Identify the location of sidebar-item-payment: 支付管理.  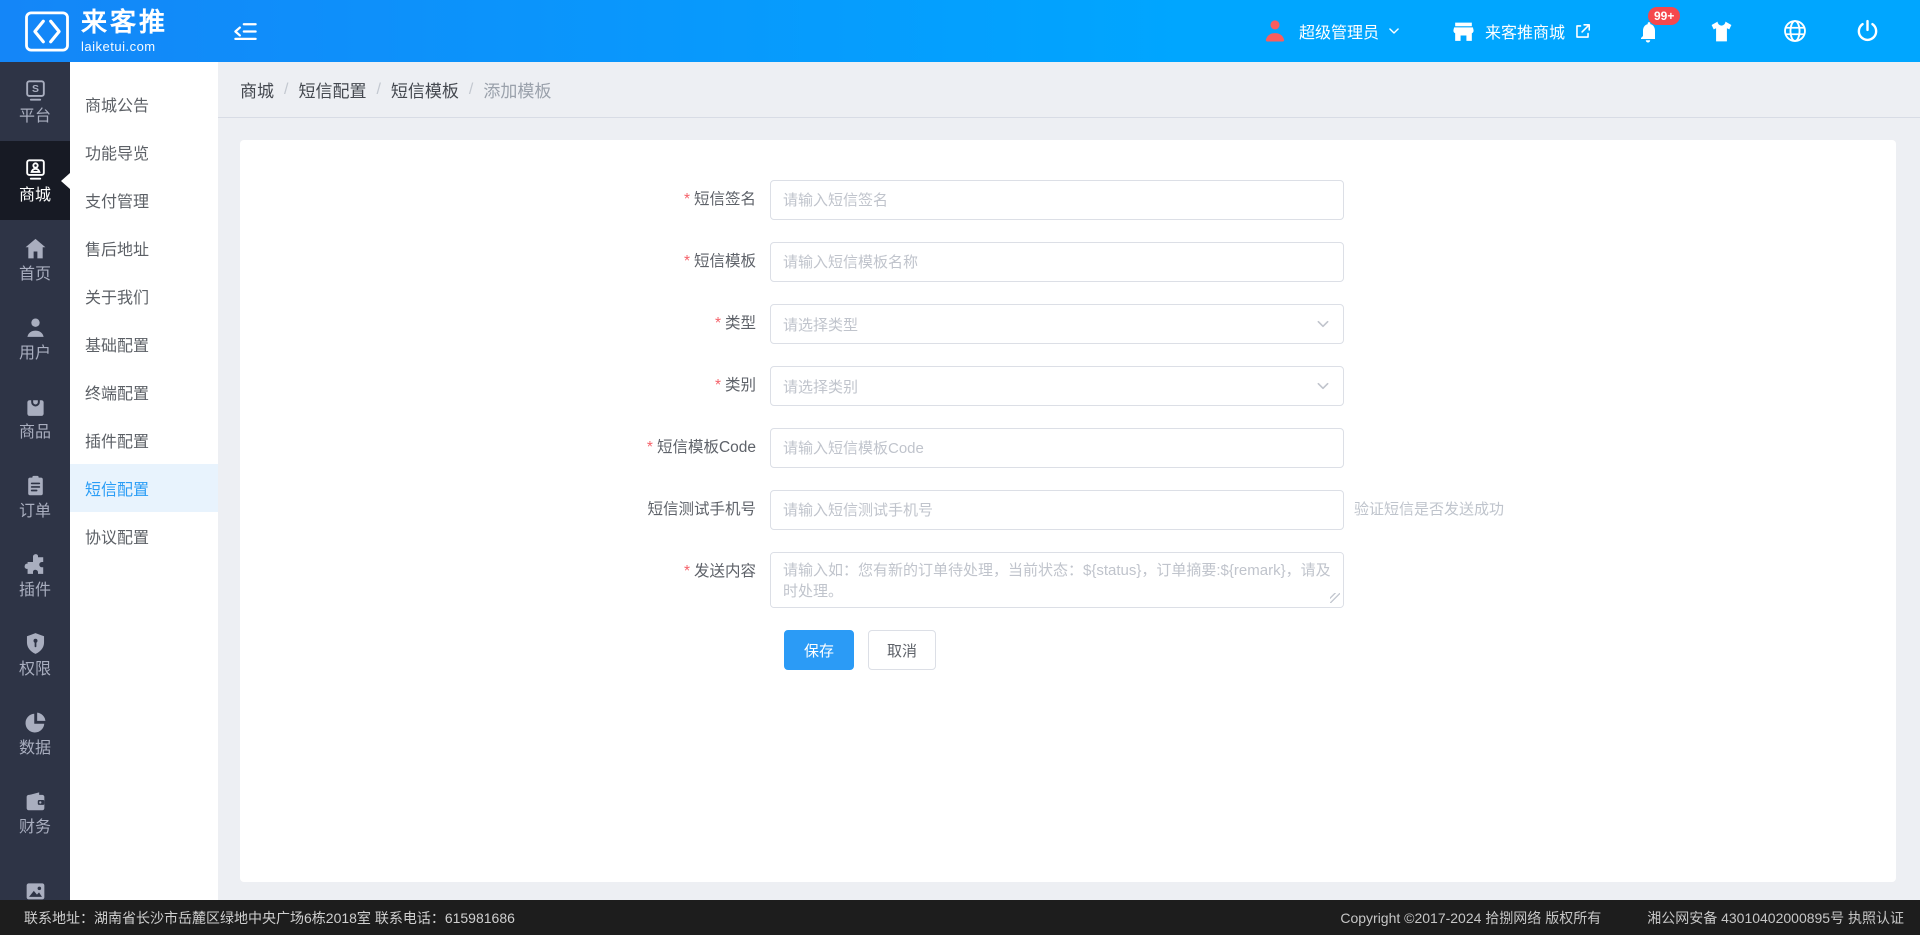
(144, 200).